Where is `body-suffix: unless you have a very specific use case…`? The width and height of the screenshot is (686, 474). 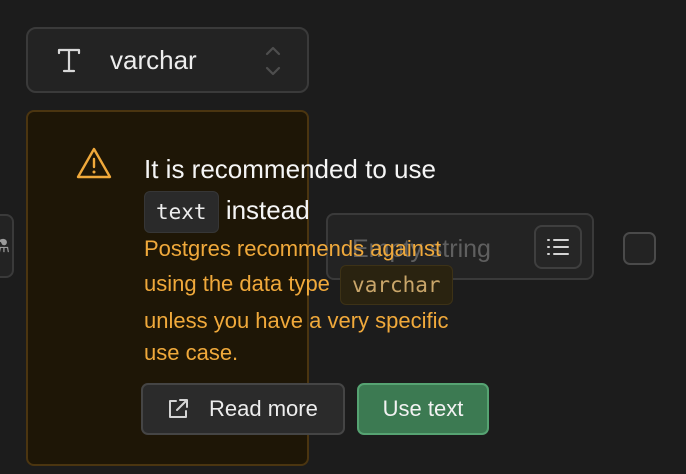 body-suffix: unless you have a very specific use case… is located at coordinates (296, 336).